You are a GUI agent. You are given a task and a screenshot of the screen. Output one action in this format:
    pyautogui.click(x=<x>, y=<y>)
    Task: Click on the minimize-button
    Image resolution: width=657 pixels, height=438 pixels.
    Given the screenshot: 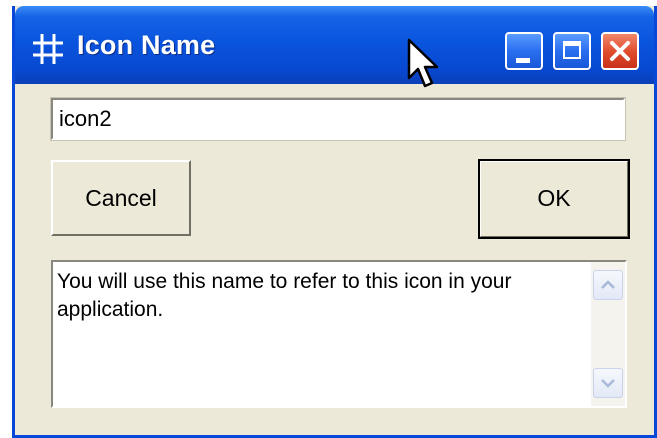 What is the action you would take?
    pyautogui.click(x=524, y=51)
    